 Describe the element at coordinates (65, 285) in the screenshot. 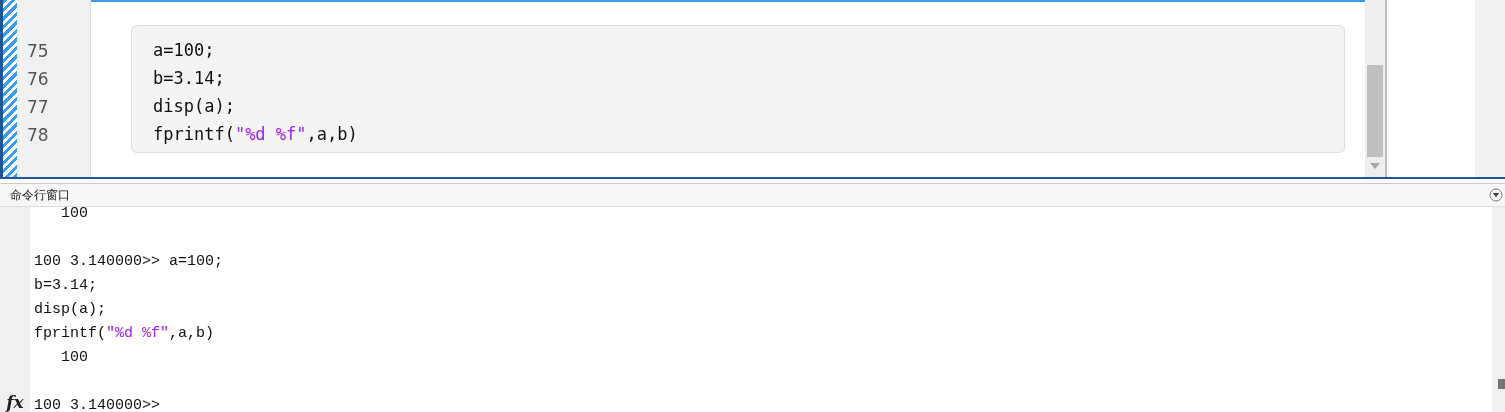

I see `output-line: b=3.14;` at that location.